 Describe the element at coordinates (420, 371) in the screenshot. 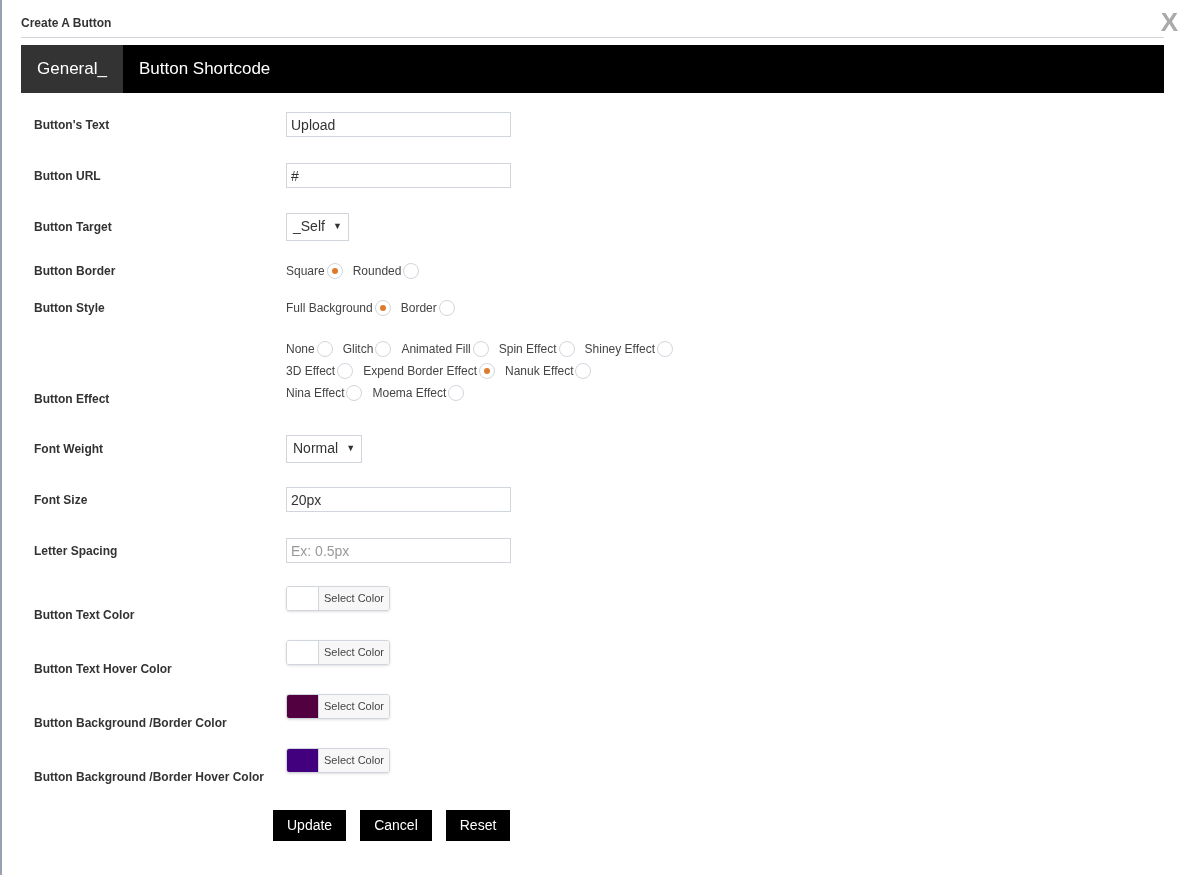

I see `radio-label: Expend Border Effect` at that location.